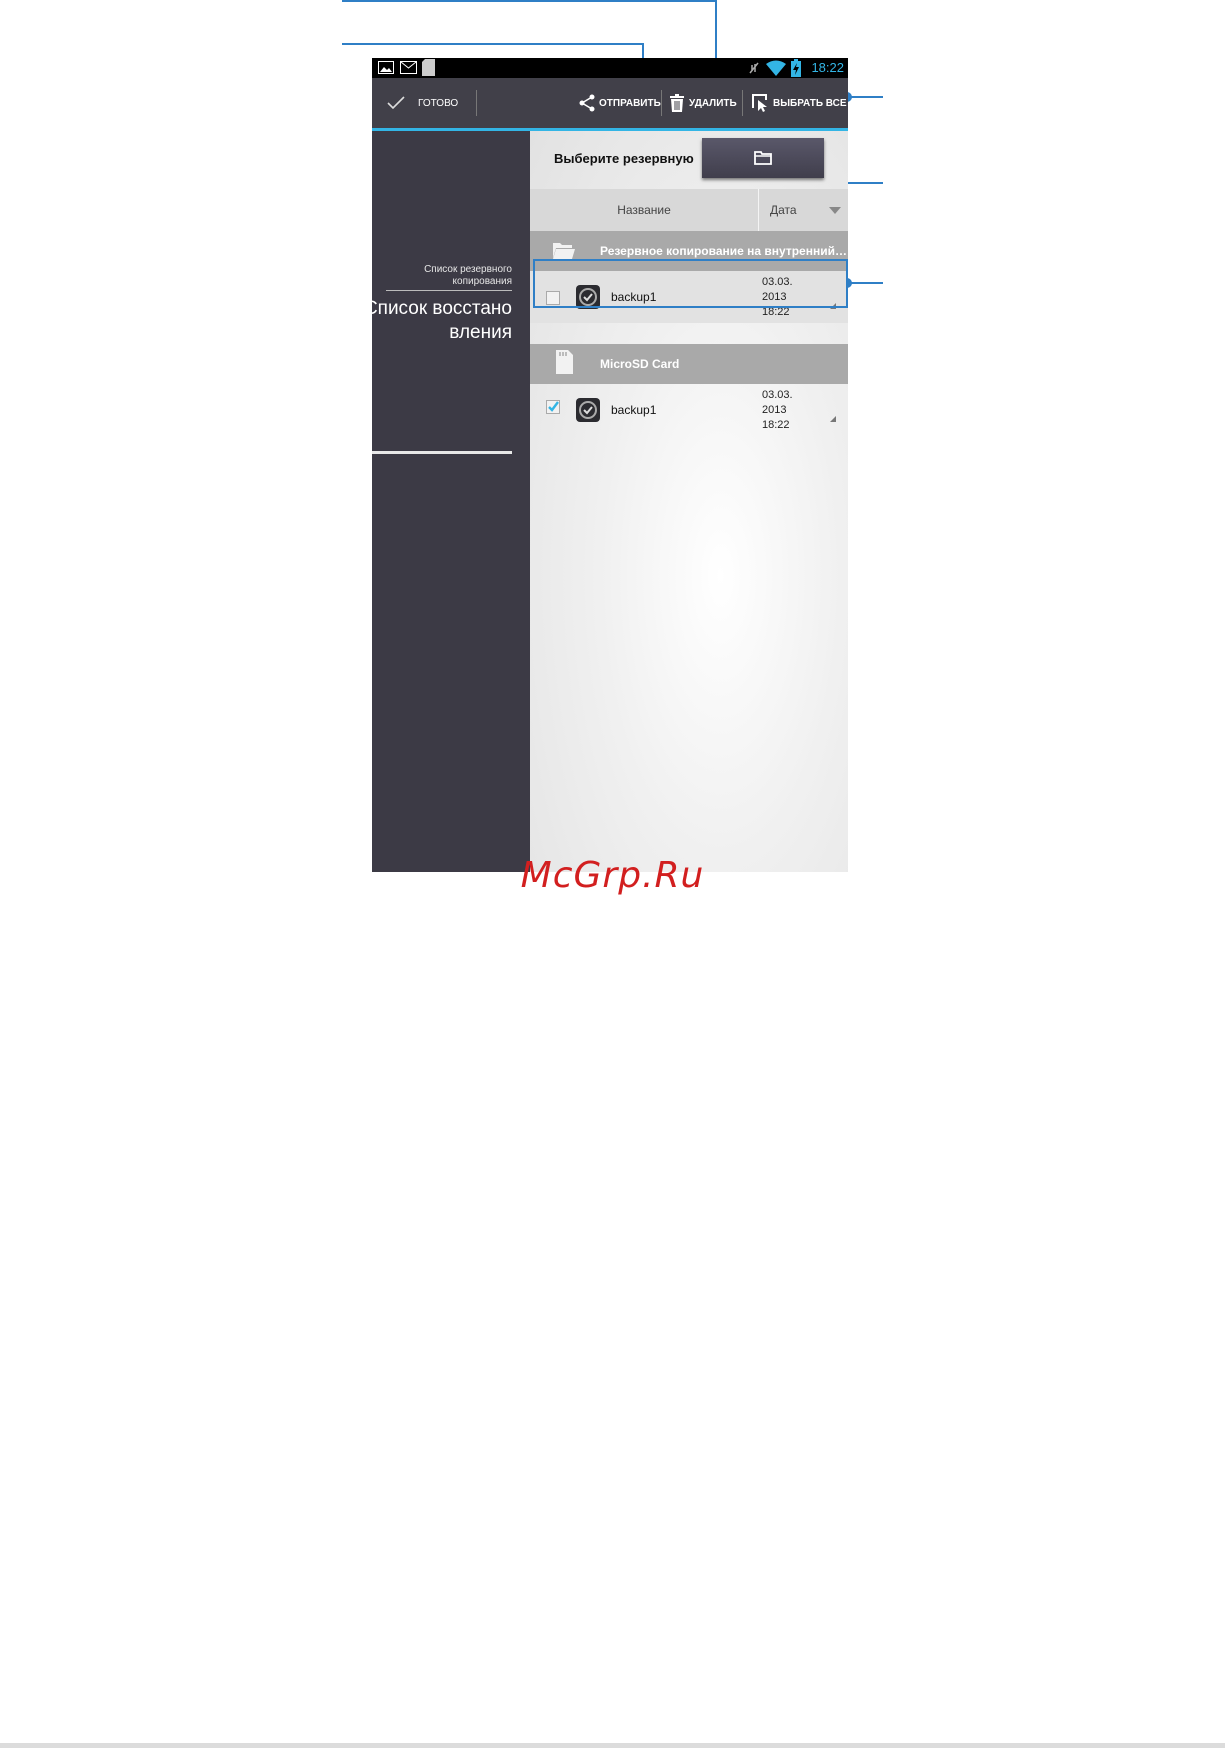 The height and width of the screenshot is (1748, 1225). I want to click on backup-date-line: 03.03., so click(777, 395).